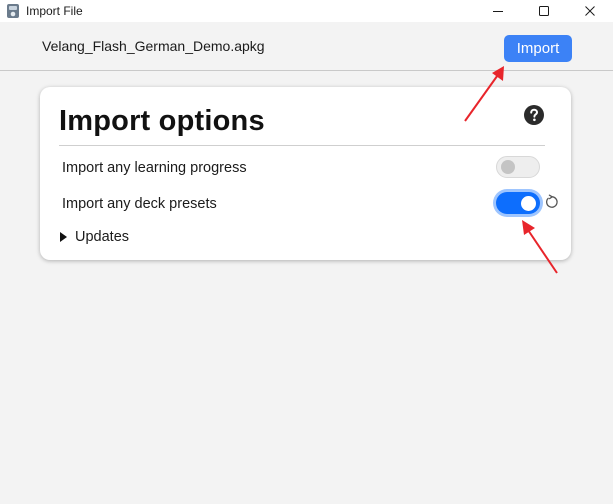 This screenshot has height=504, width=613. I want to click on title-bar: Import File, so click(306, 11).